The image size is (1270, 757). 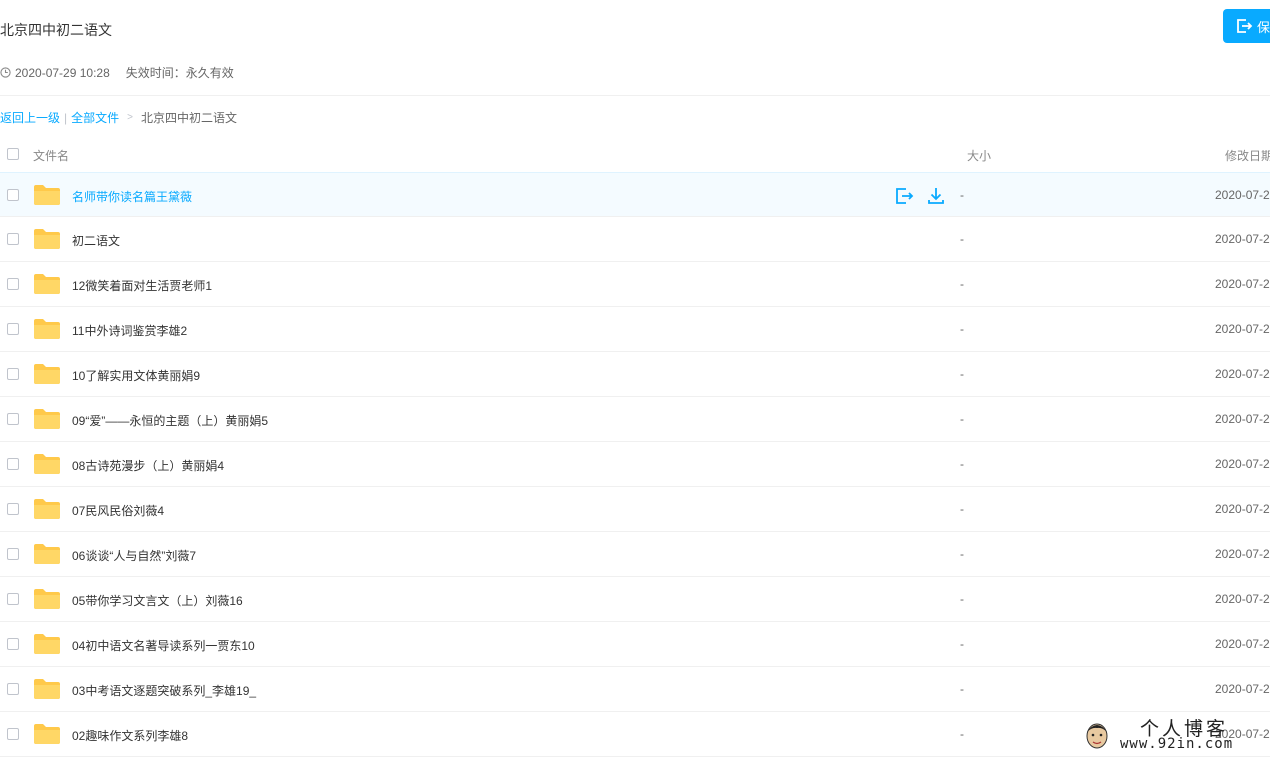 I want to click on column-header-name: 文件名, so click(x=51, y=155).